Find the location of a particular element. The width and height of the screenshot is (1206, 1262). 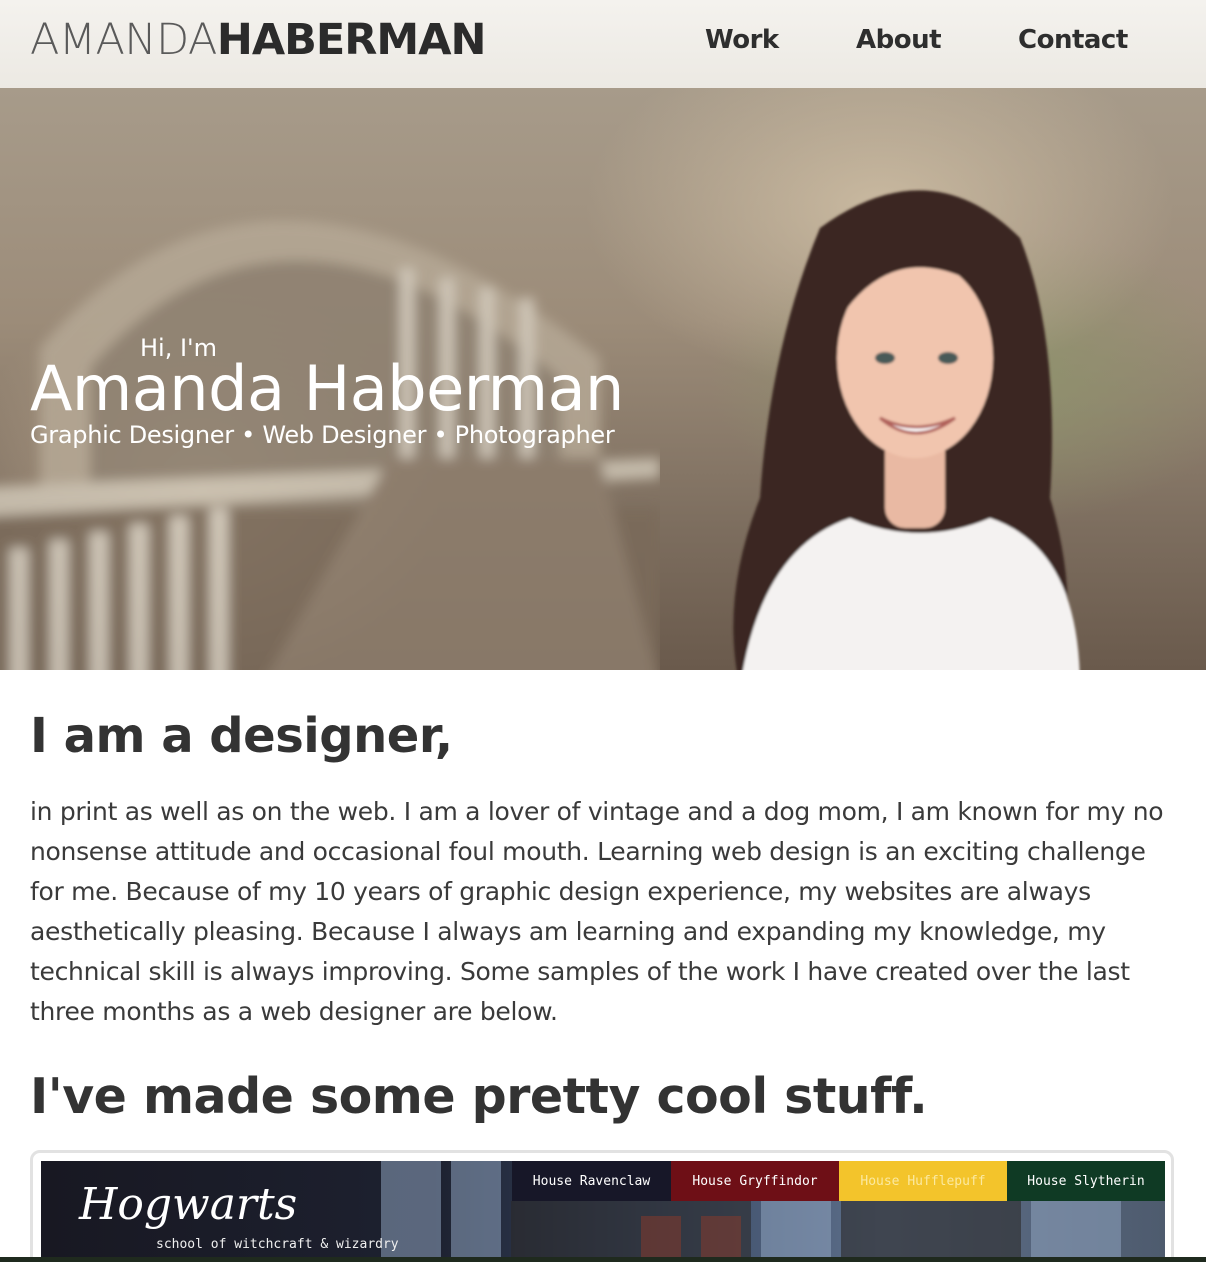

work-heading: I've made some pretty cool stuff. is located at coordinates (479, 1096).